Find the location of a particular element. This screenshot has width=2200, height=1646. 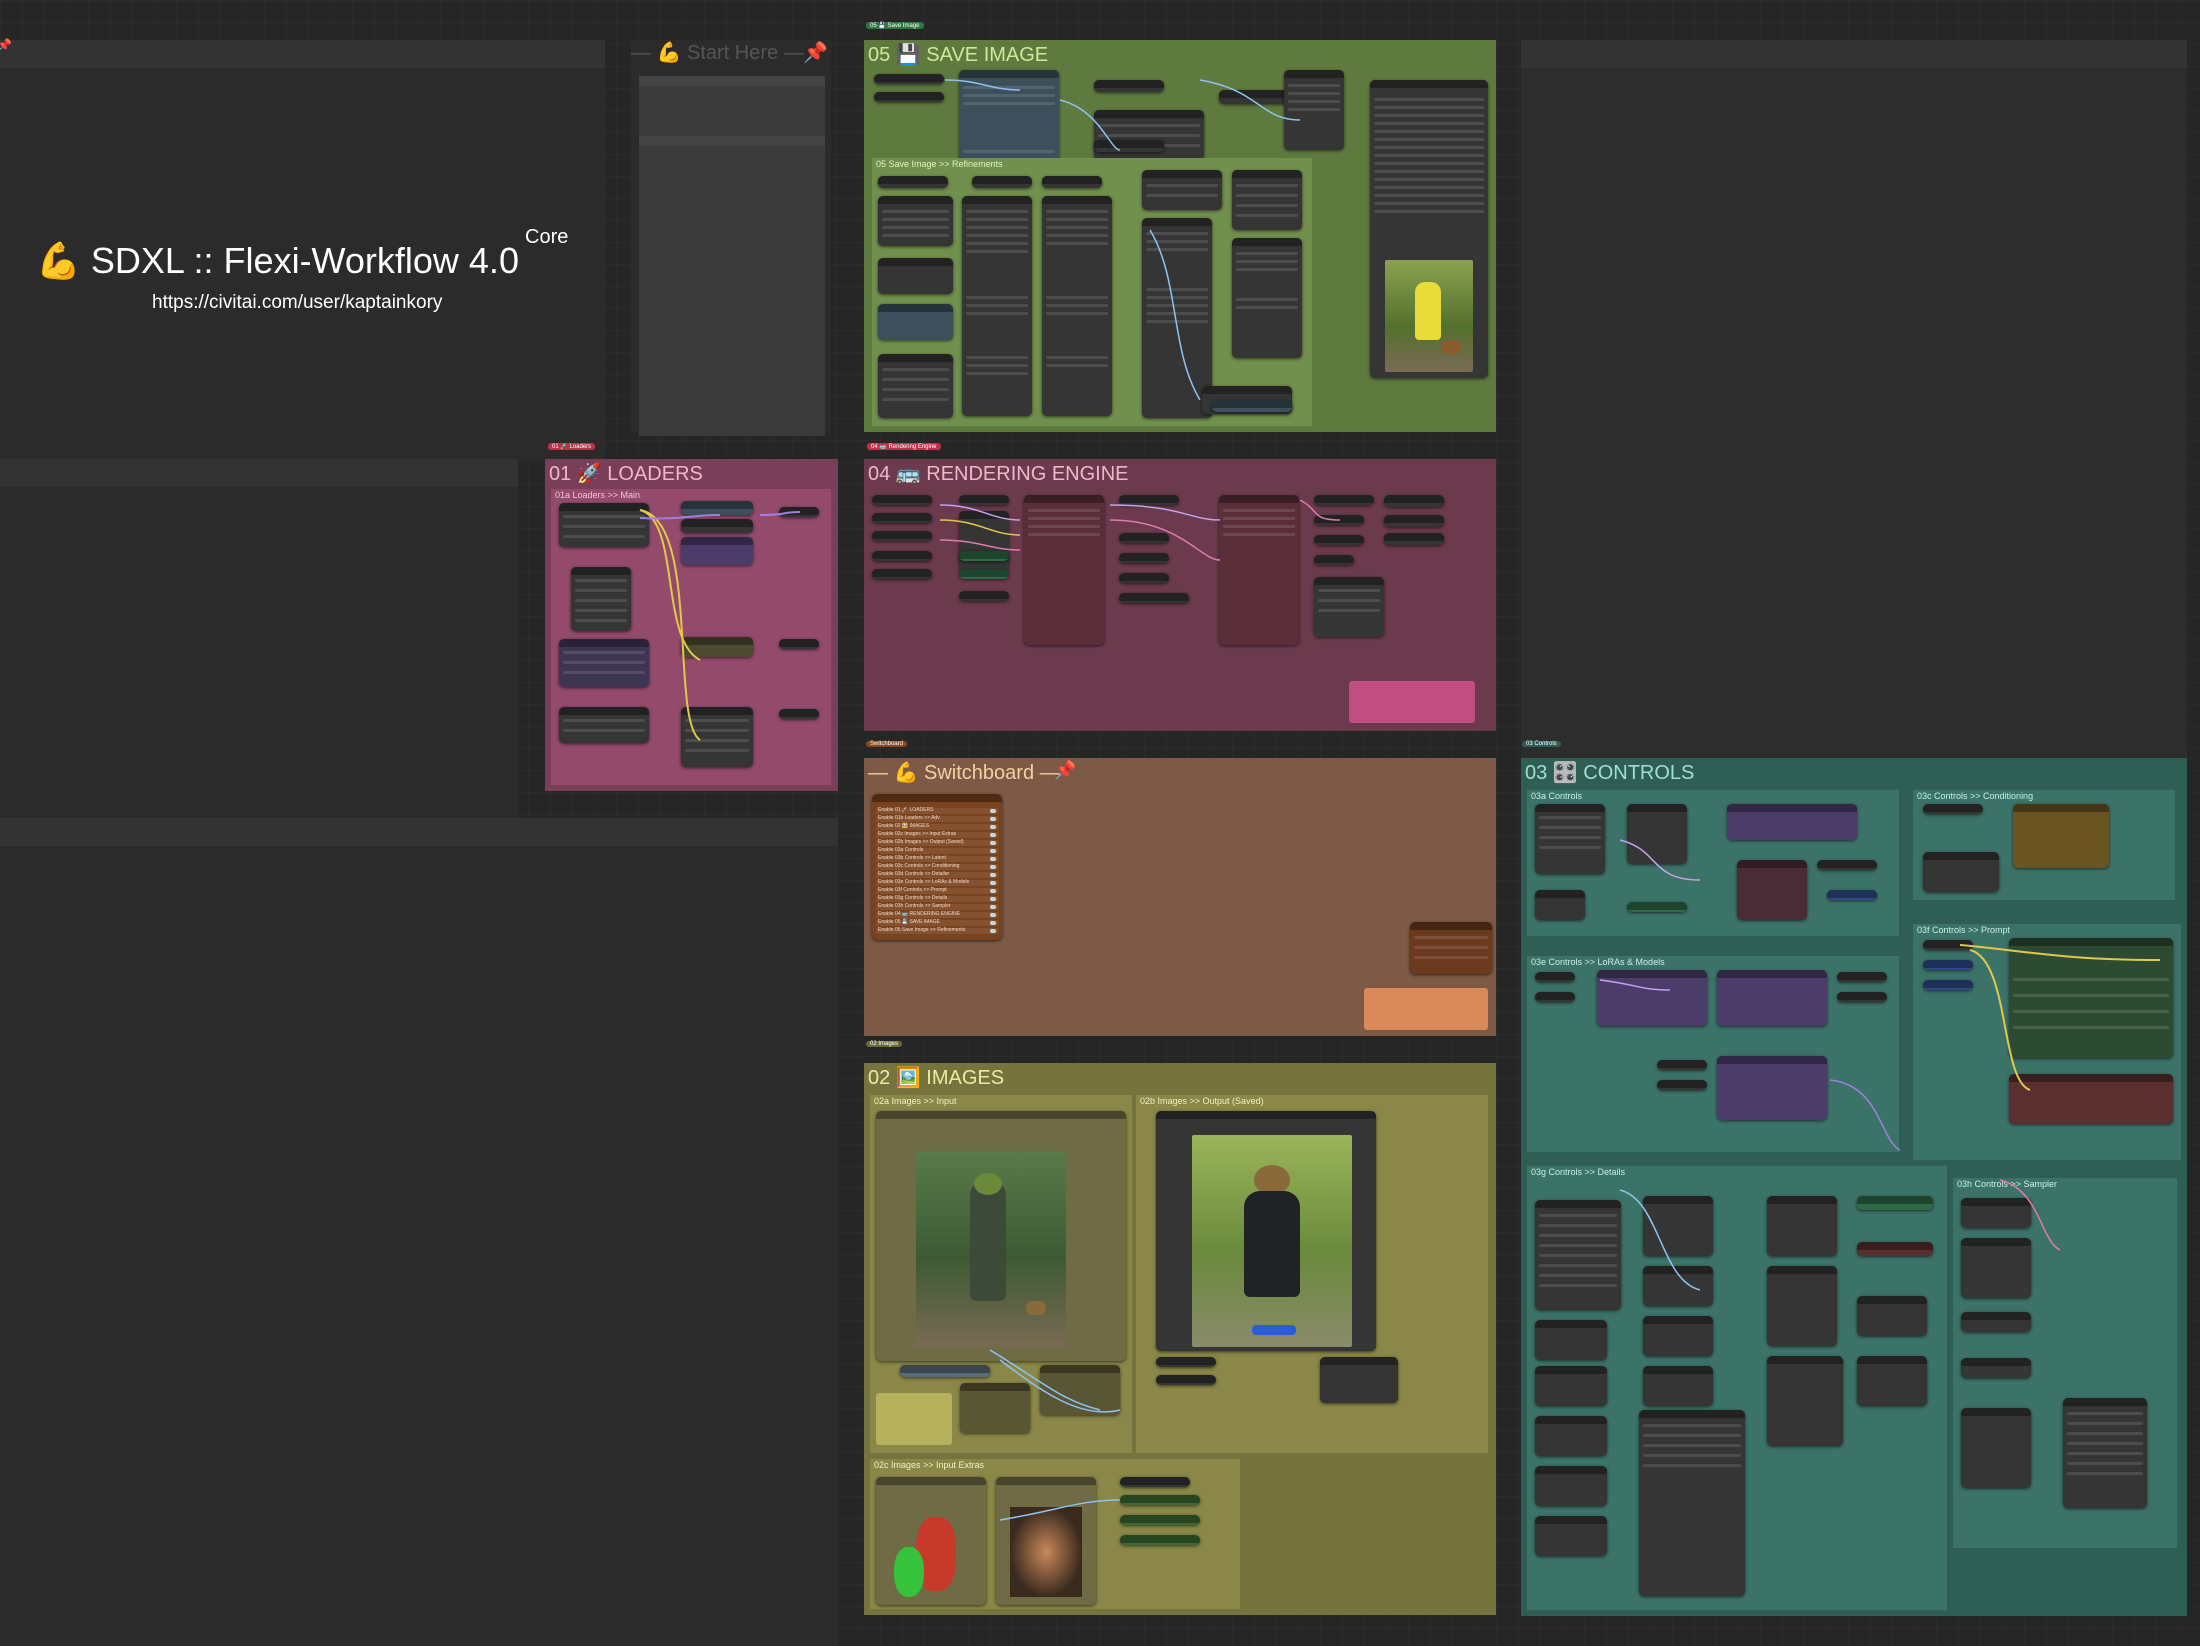

ksampler-node is located at coordinates (1064, 570).